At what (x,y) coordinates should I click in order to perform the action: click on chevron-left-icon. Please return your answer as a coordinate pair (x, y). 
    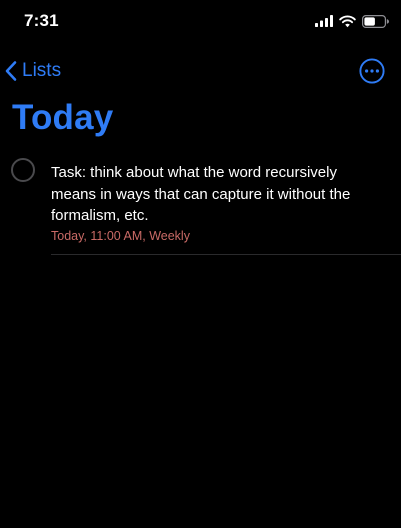
    Looking at the image, I should click on (11, 71).